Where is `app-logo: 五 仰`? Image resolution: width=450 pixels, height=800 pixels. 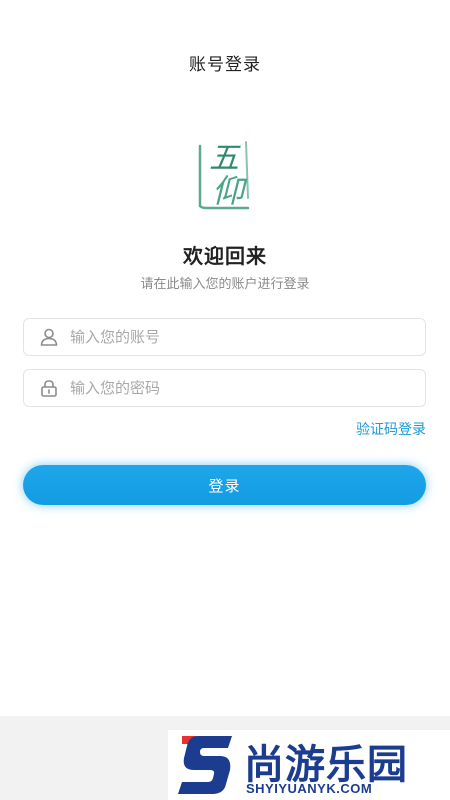 app-logo: 五 仰 is located at coordinates (225, 173).